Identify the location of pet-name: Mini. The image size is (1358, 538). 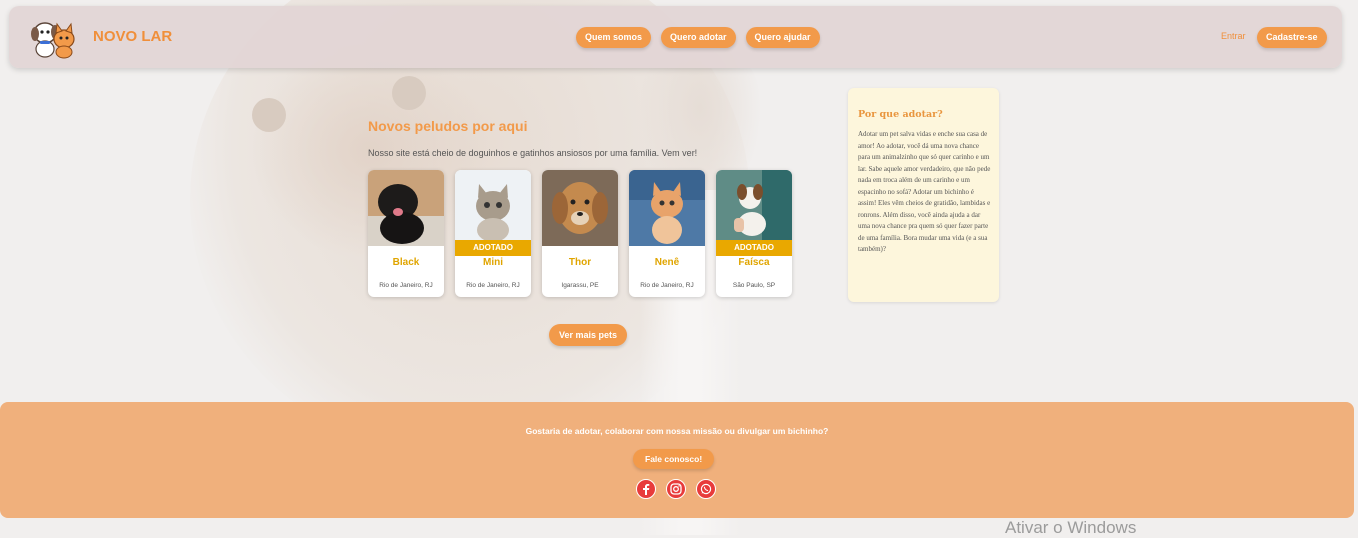
(493, 262).